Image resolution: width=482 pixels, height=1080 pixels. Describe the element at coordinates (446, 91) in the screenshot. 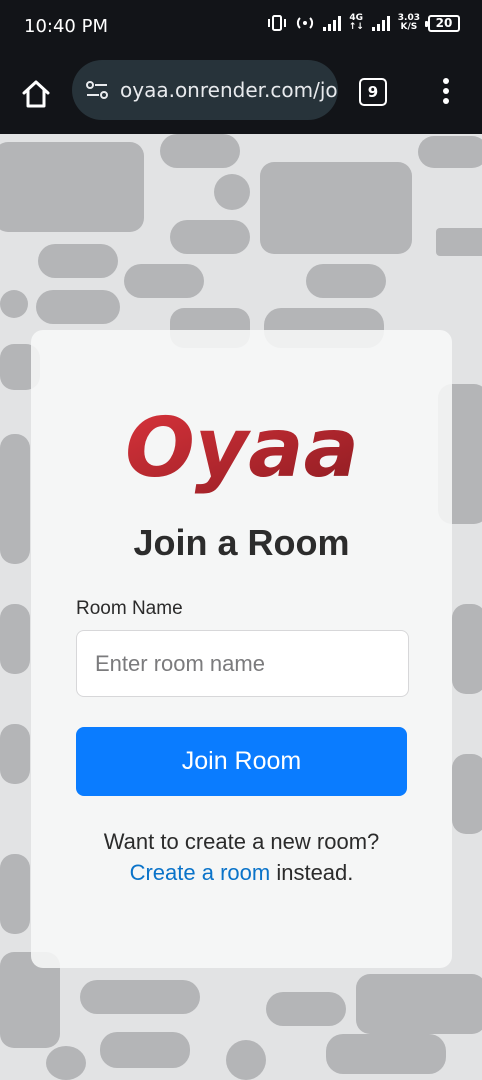

I see `more-options-icon` at that location.